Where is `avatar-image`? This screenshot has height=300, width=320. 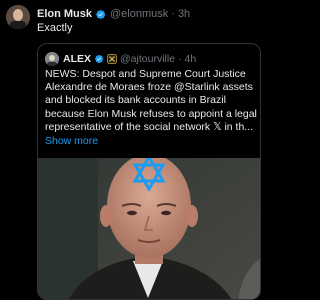
avatar-image is located at coordinates (18, 17).